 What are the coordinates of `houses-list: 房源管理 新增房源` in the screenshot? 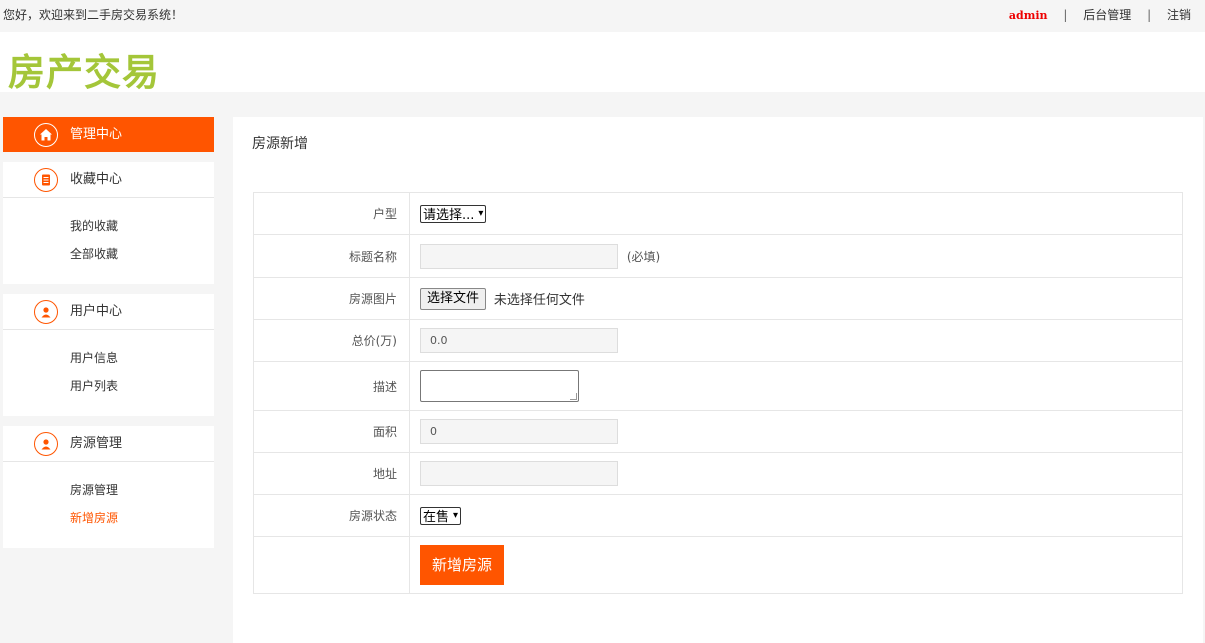 It's located at (108, 497).